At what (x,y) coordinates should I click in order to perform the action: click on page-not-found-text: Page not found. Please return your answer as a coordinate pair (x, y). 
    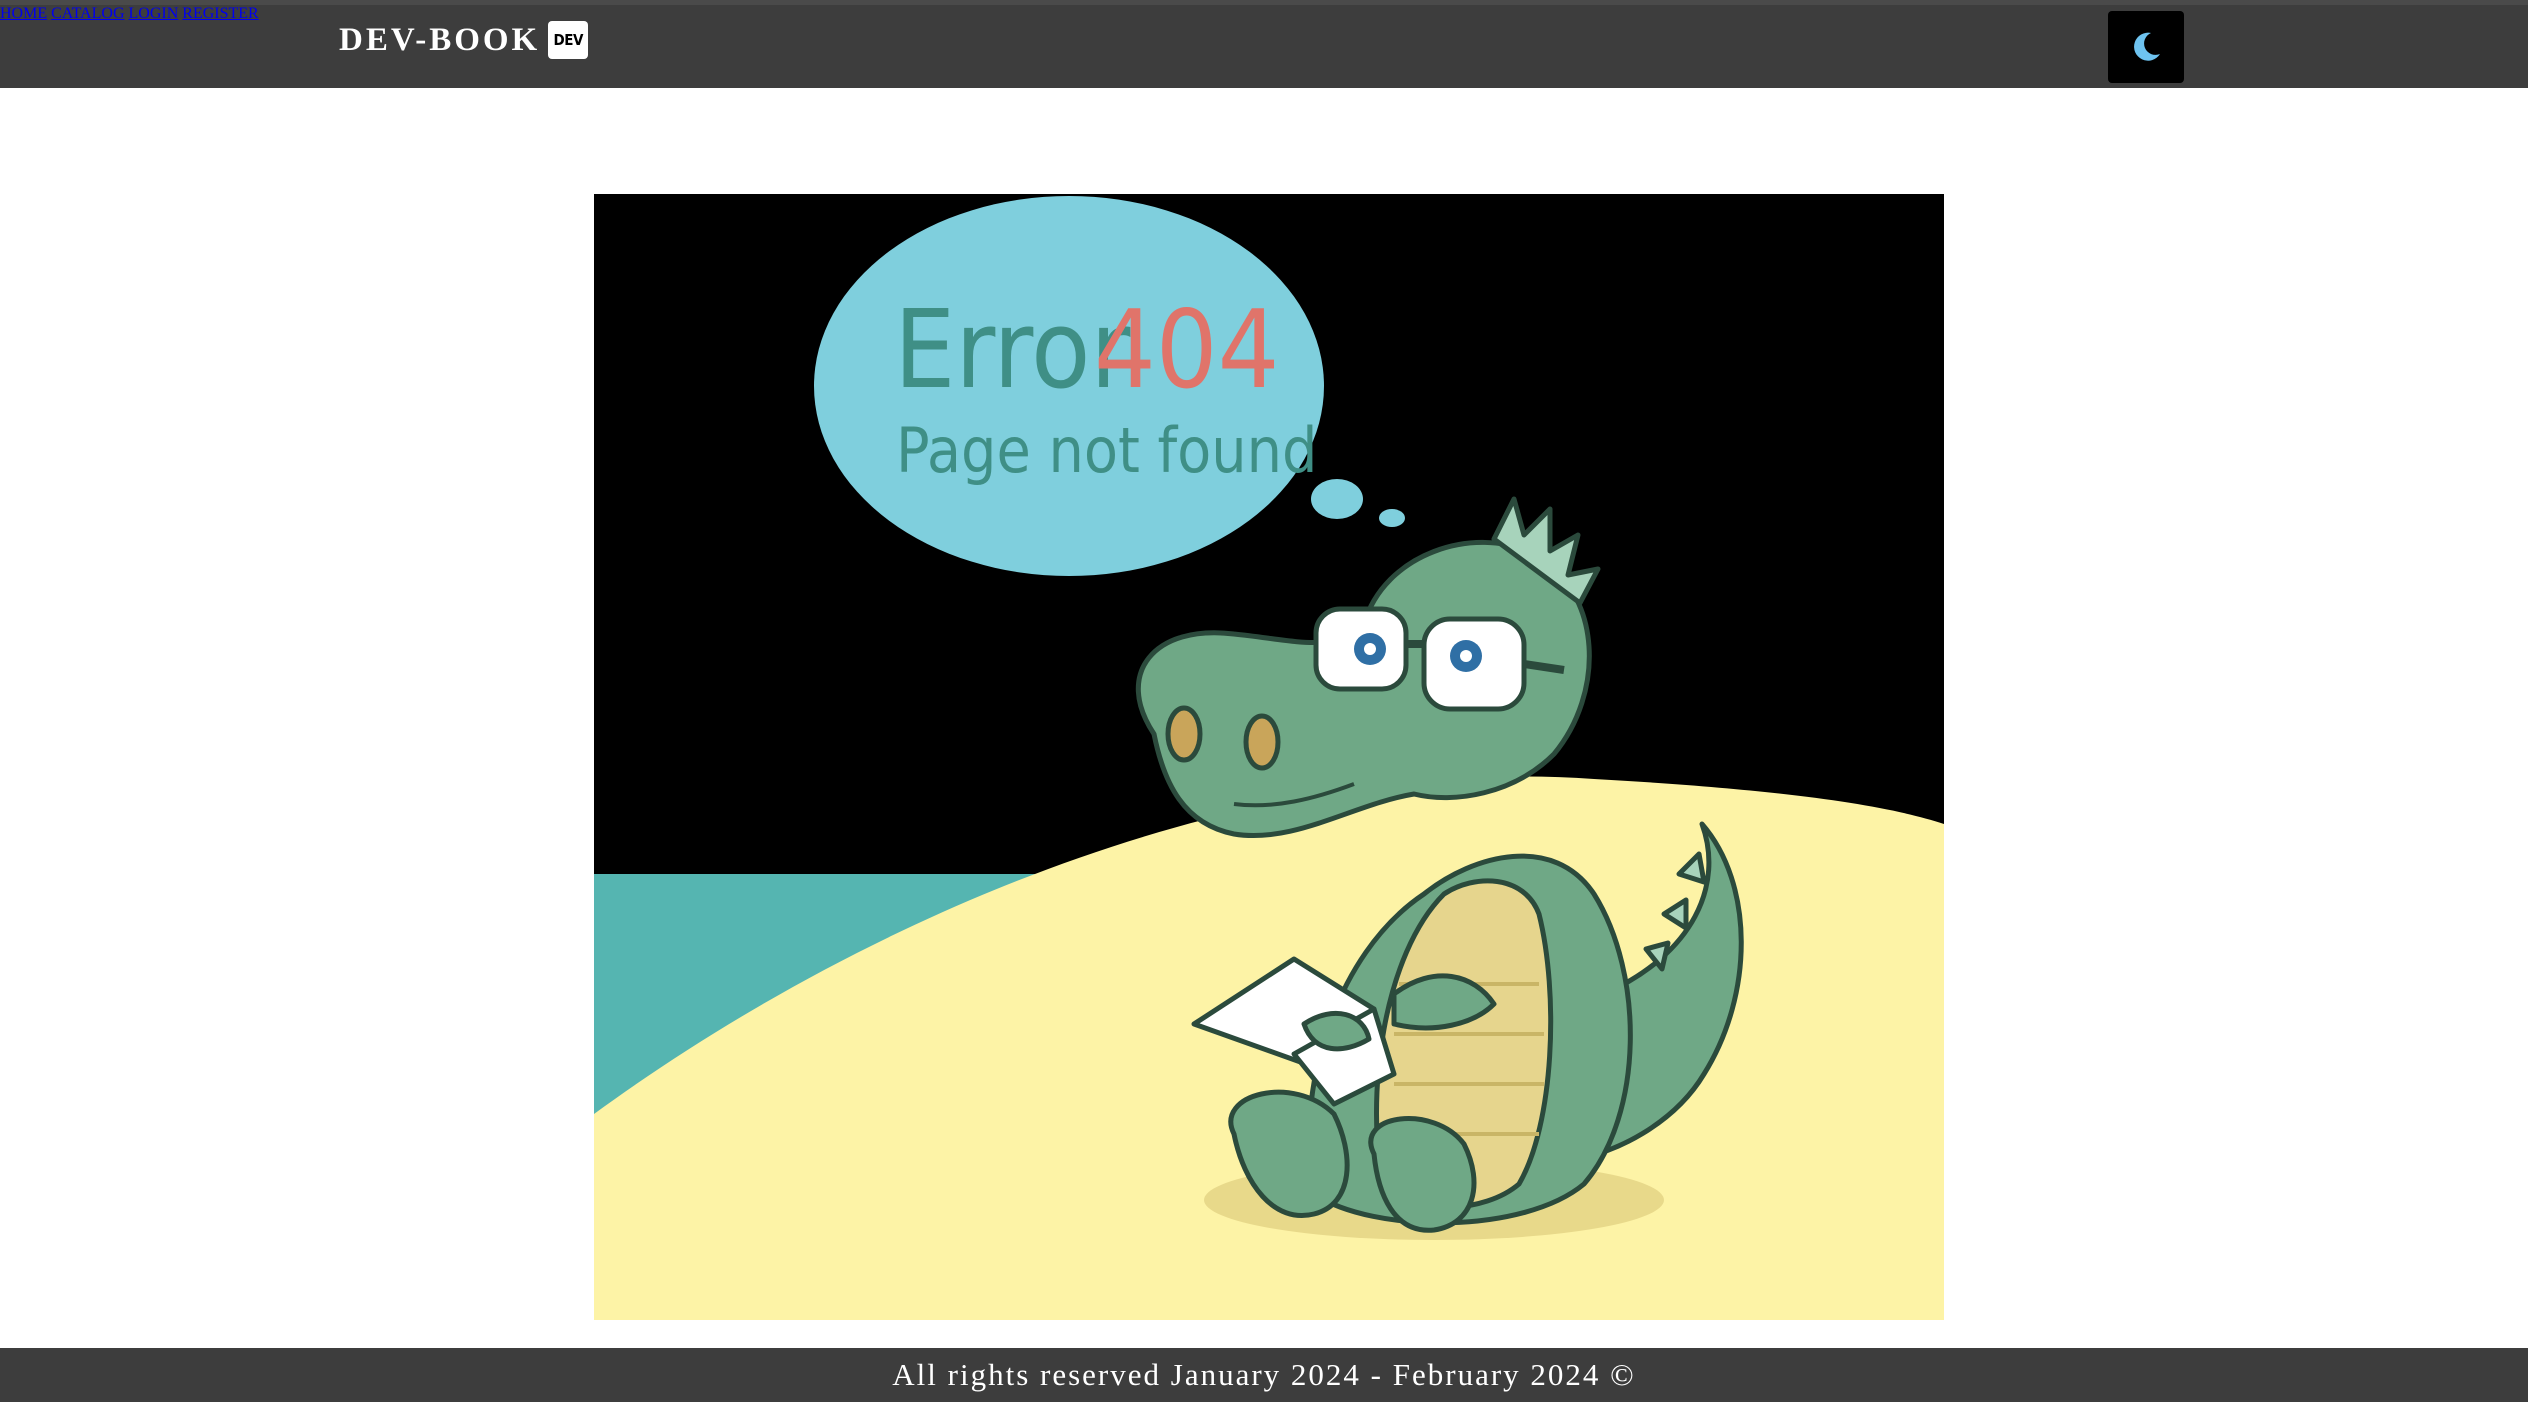
    Looking at the image, I should click on (1106, 450).